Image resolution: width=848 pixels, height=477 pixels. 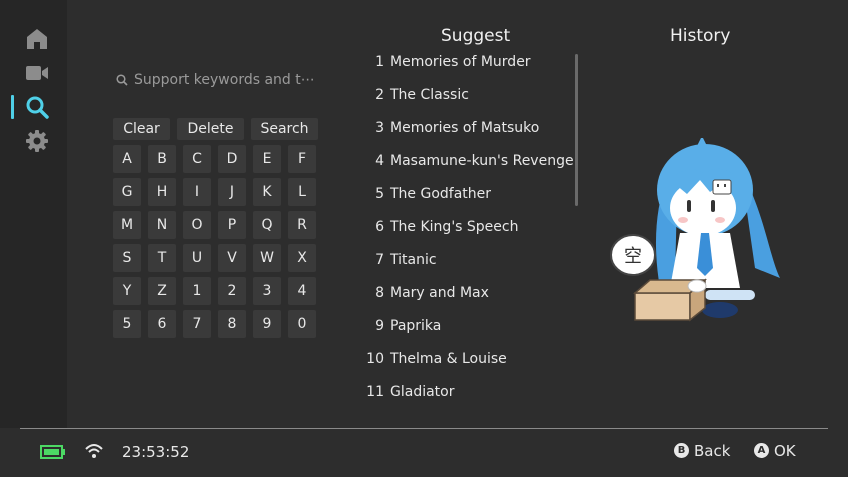 What do you see at coordinates (127, 291) in the screenshot?
I see `key-y: Y` at bounding box center [127, 291].